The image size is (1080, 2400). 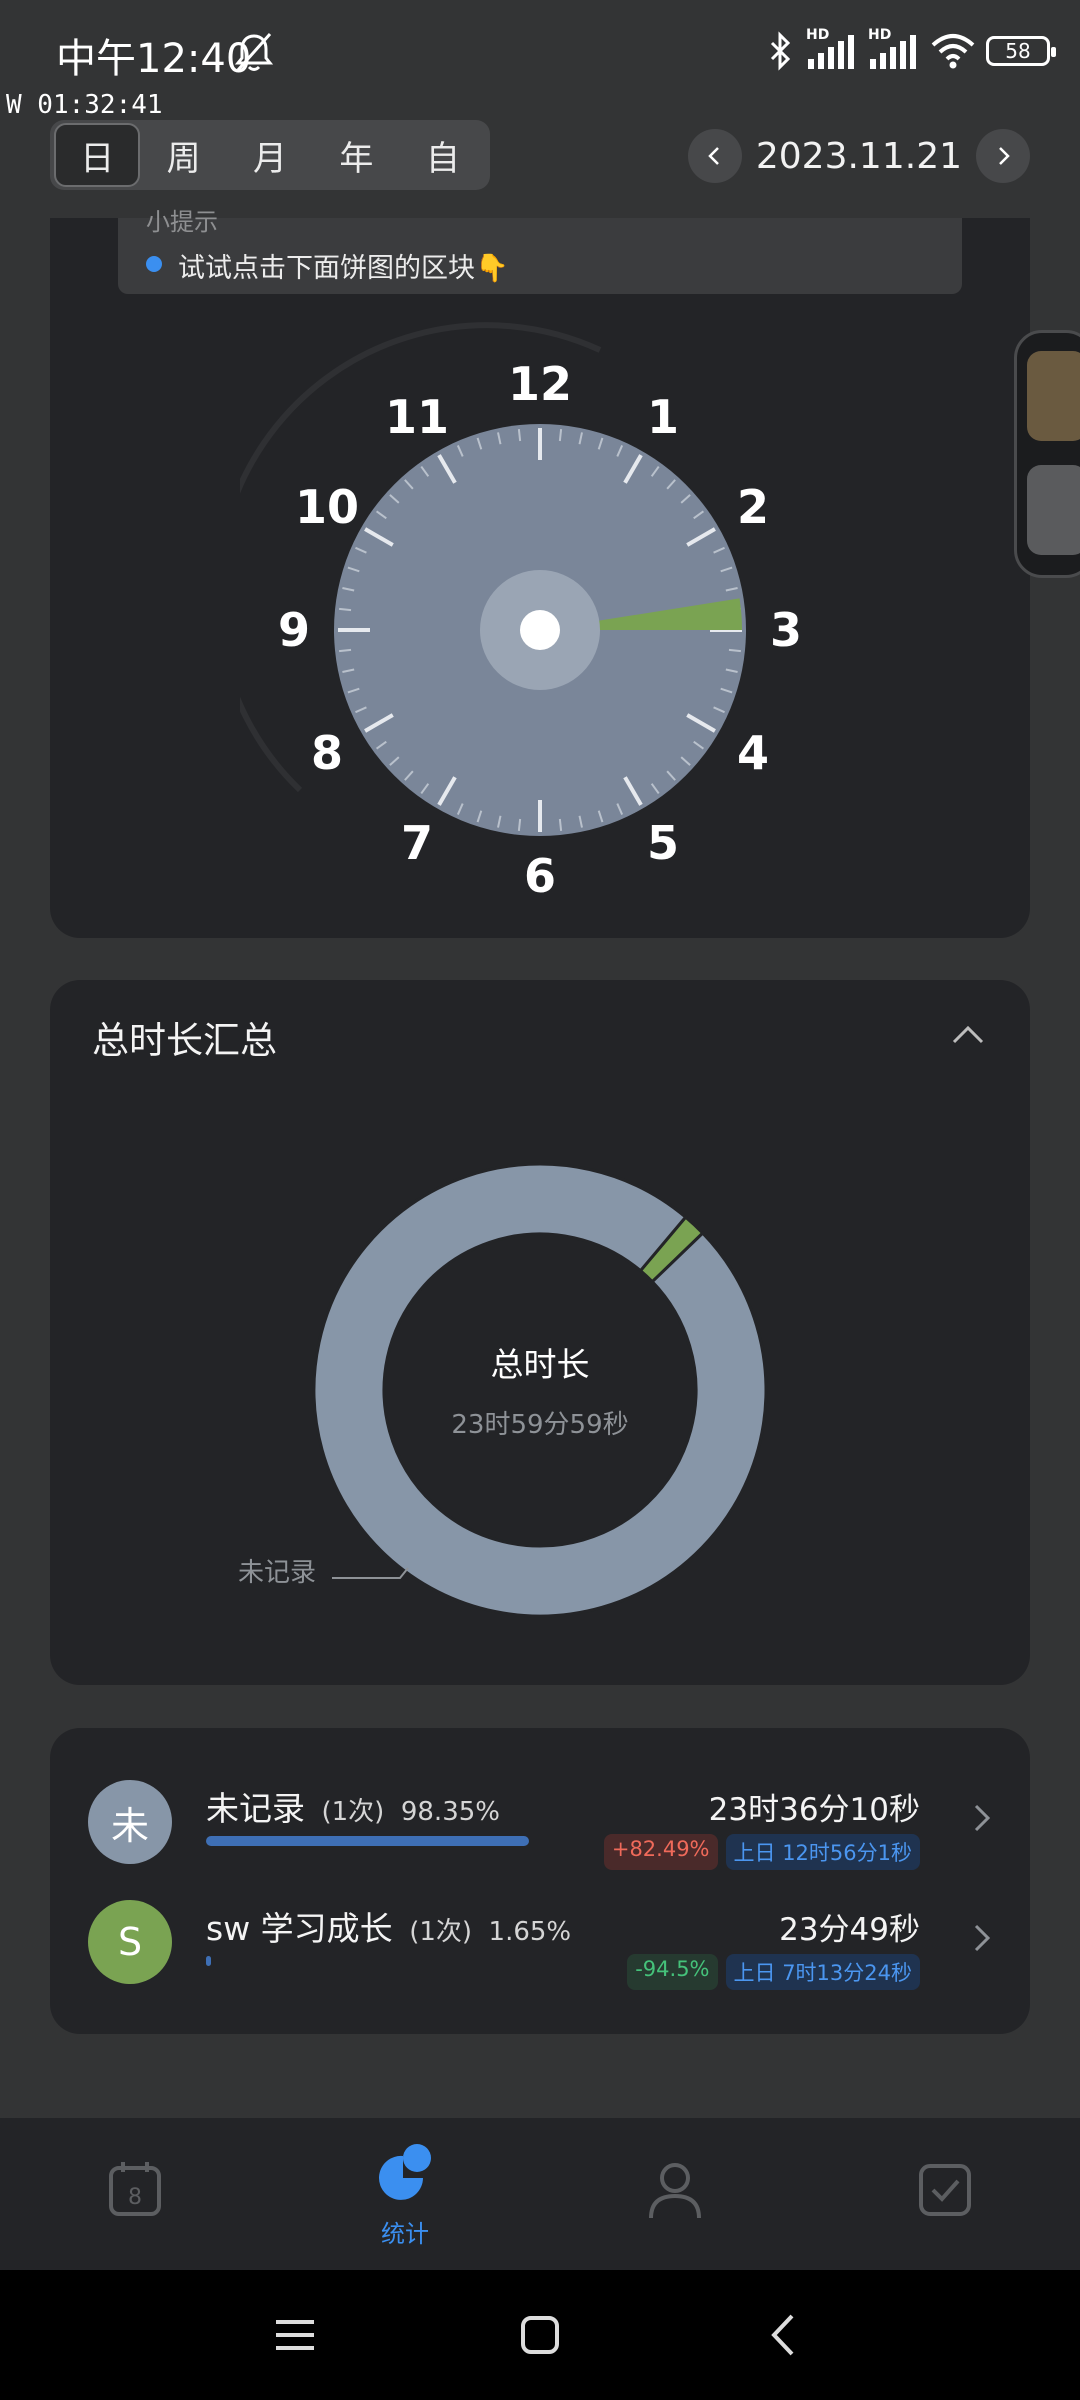 What do you see at coordinates (294, 630) in the screenshot?
I see `clock-number-9: 9` at bounding box center [294, 630].